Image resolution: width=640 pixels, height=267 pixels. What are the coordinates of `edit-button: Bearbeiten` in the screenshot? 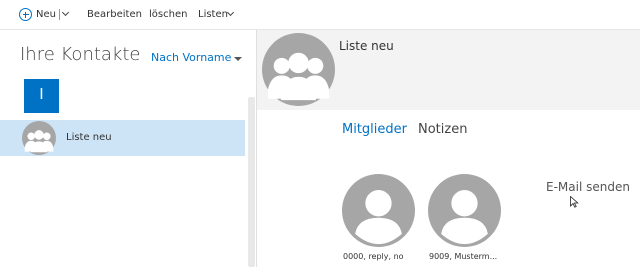 It's located at (114, 14).